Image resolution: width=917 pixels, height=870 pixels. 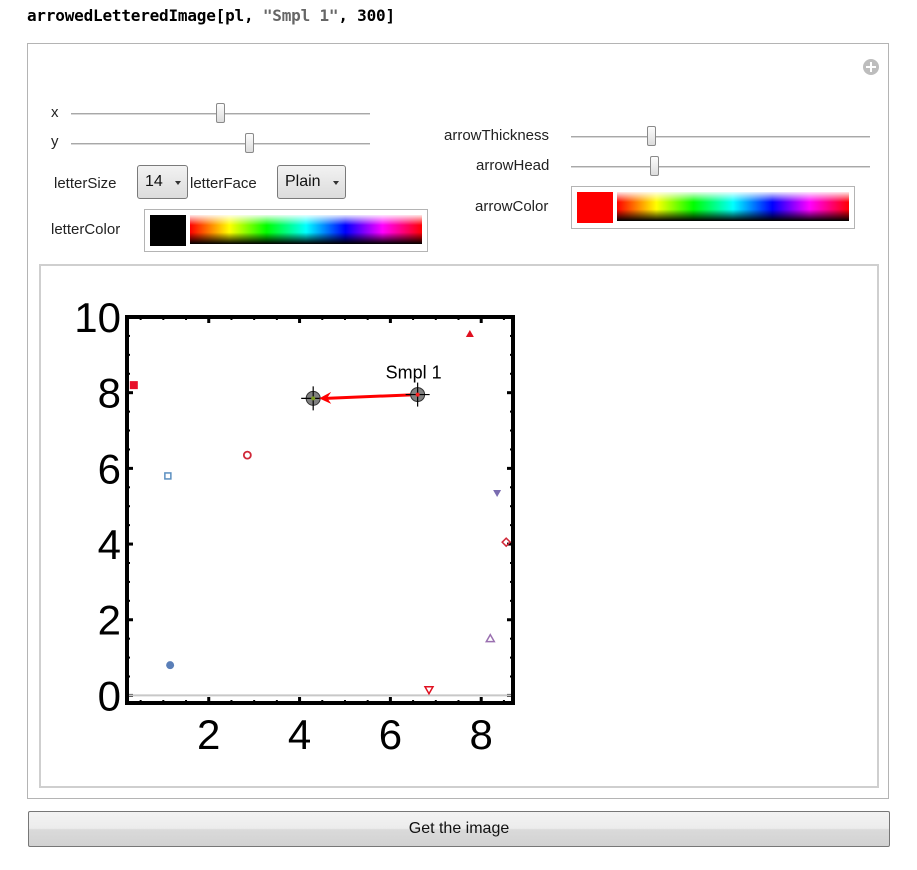 I want to click on y-tick-label: 8, so click(x=109, y=393).